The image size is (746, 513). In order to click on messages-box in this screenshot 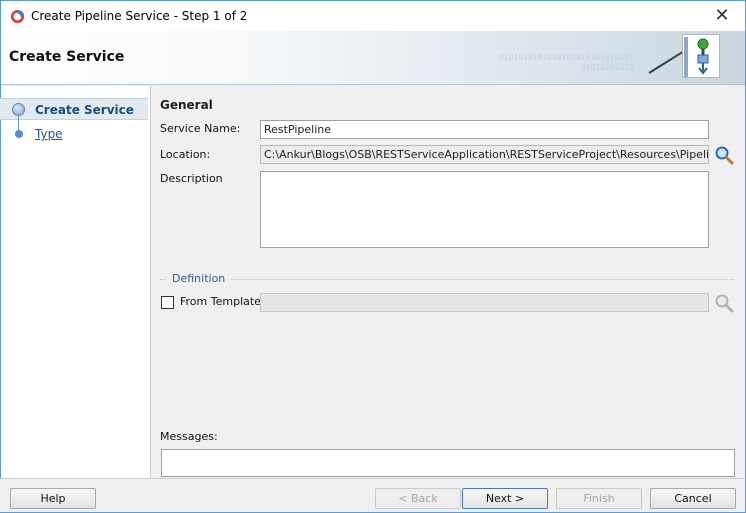, I will do `click(448, 463)`.